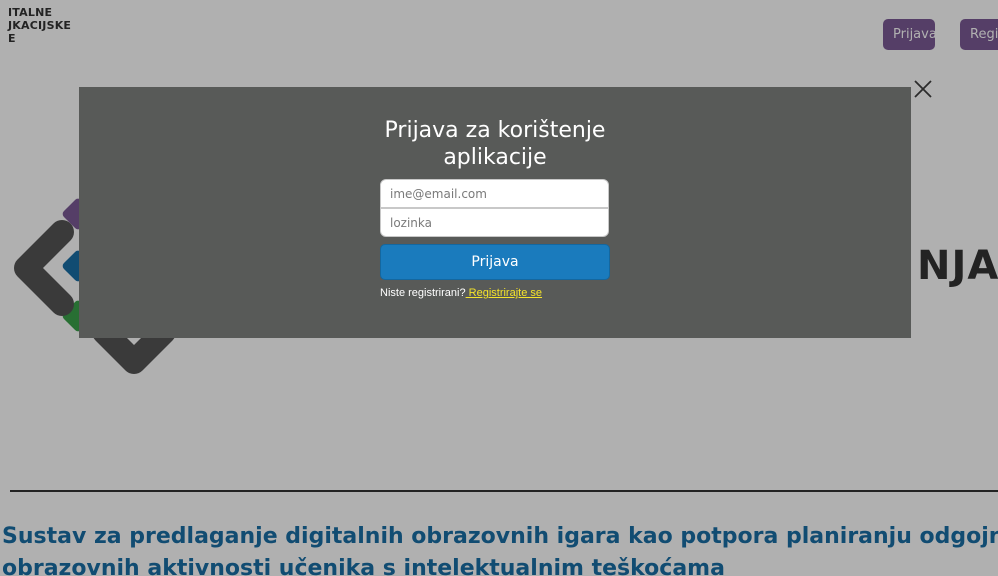 Image resolution: width=998 pixels, height=576 pixels. I want to click on login-submit-button: Prijava, so click(495, 262).